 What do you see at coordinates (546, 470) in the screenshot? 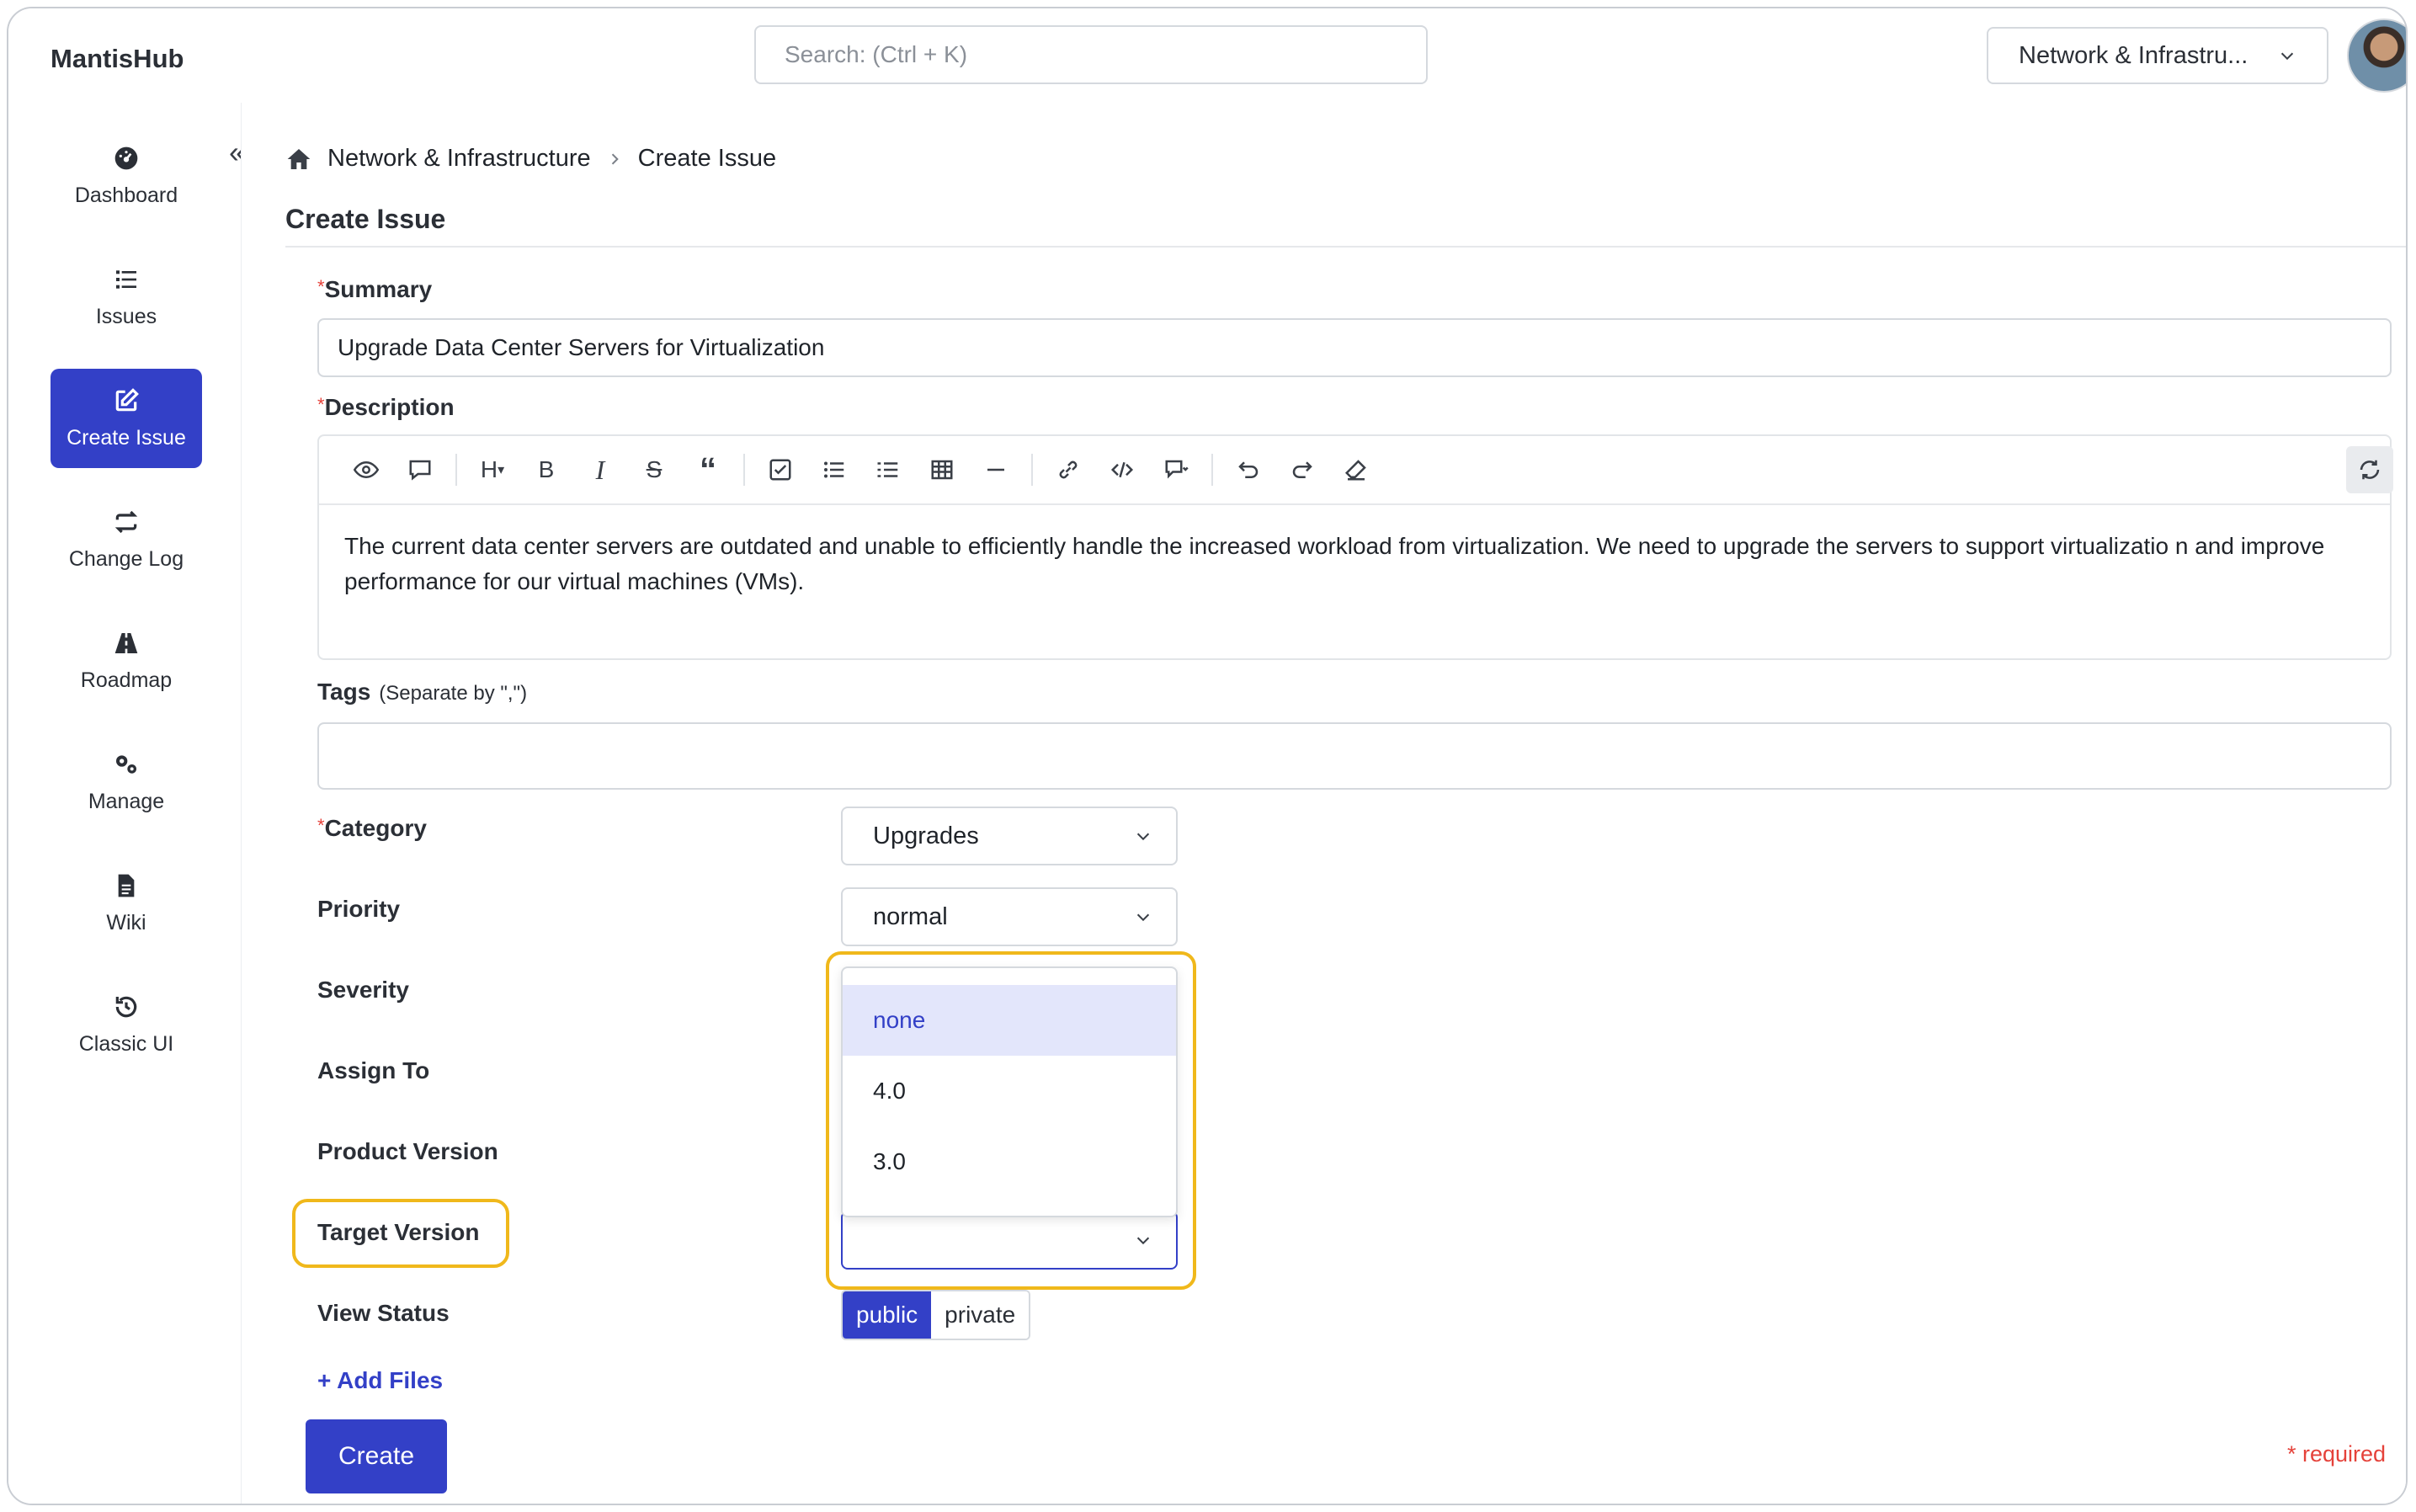
I see `bold-icon: B` at bounding box center [546, 470].